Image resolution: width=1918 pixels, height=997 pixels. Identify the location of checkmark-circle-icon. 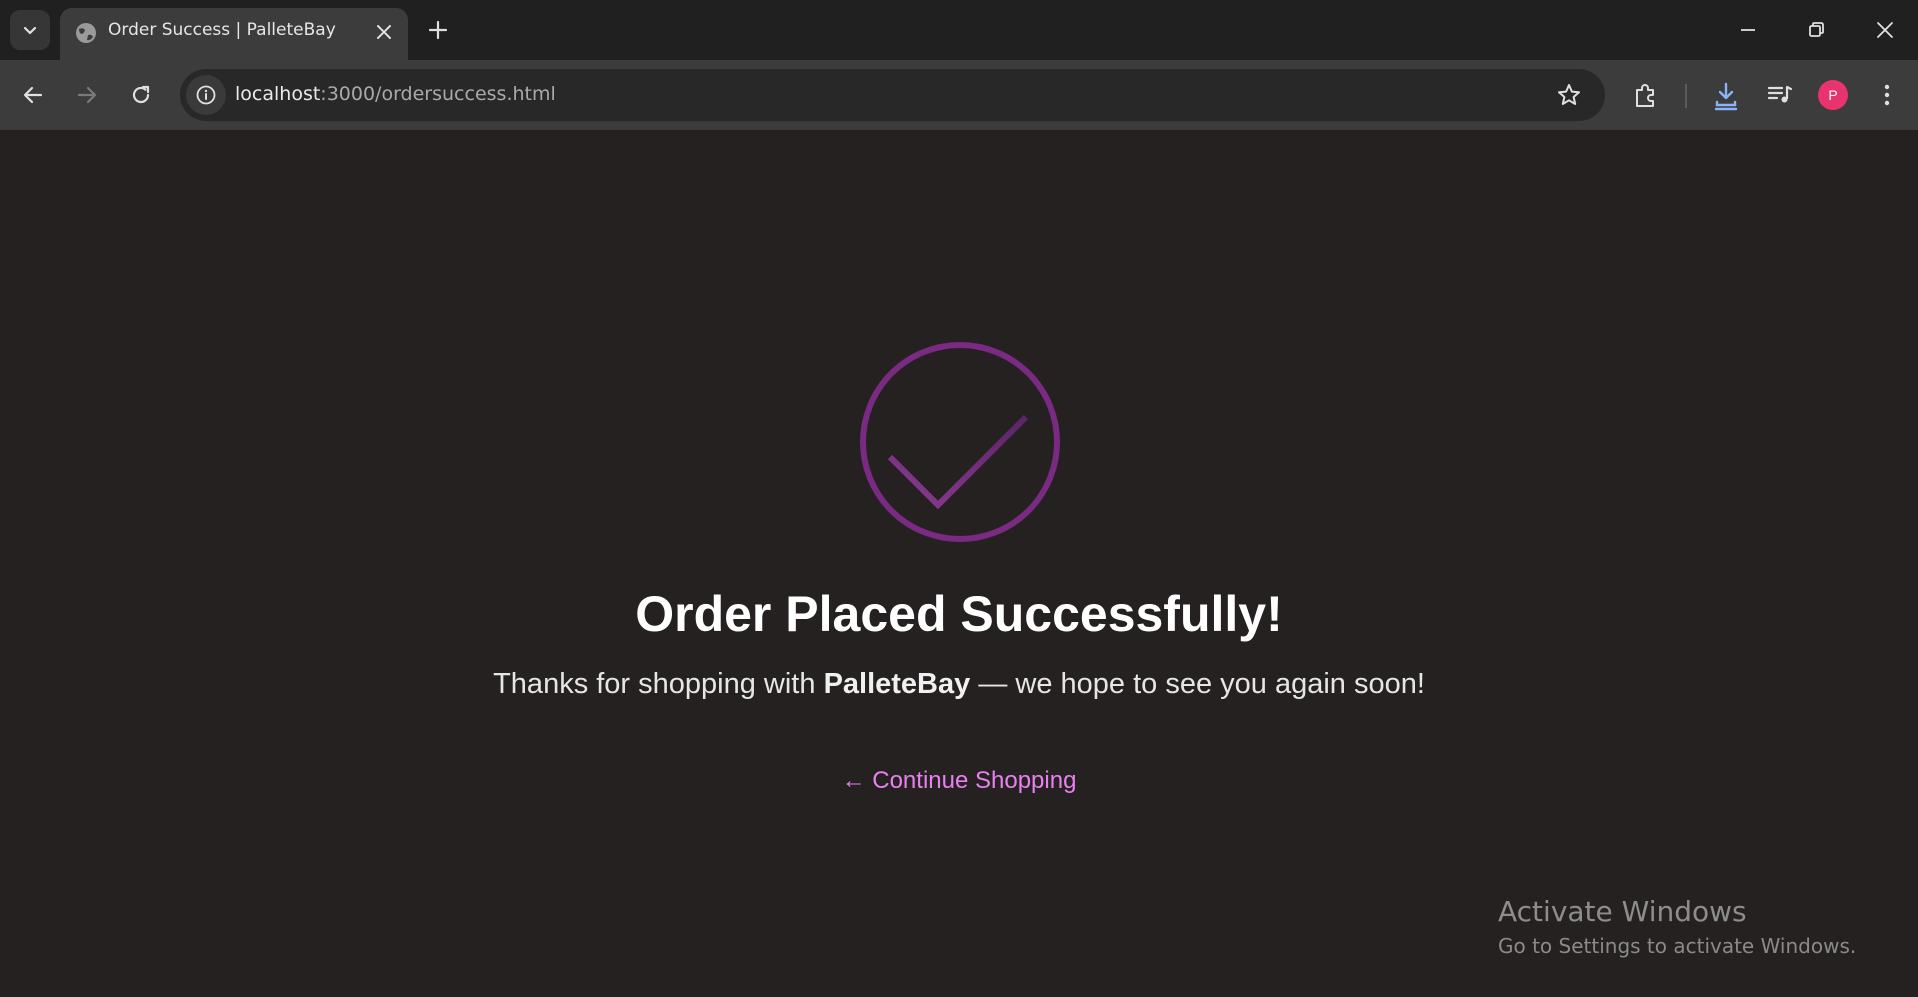
(960, 442).